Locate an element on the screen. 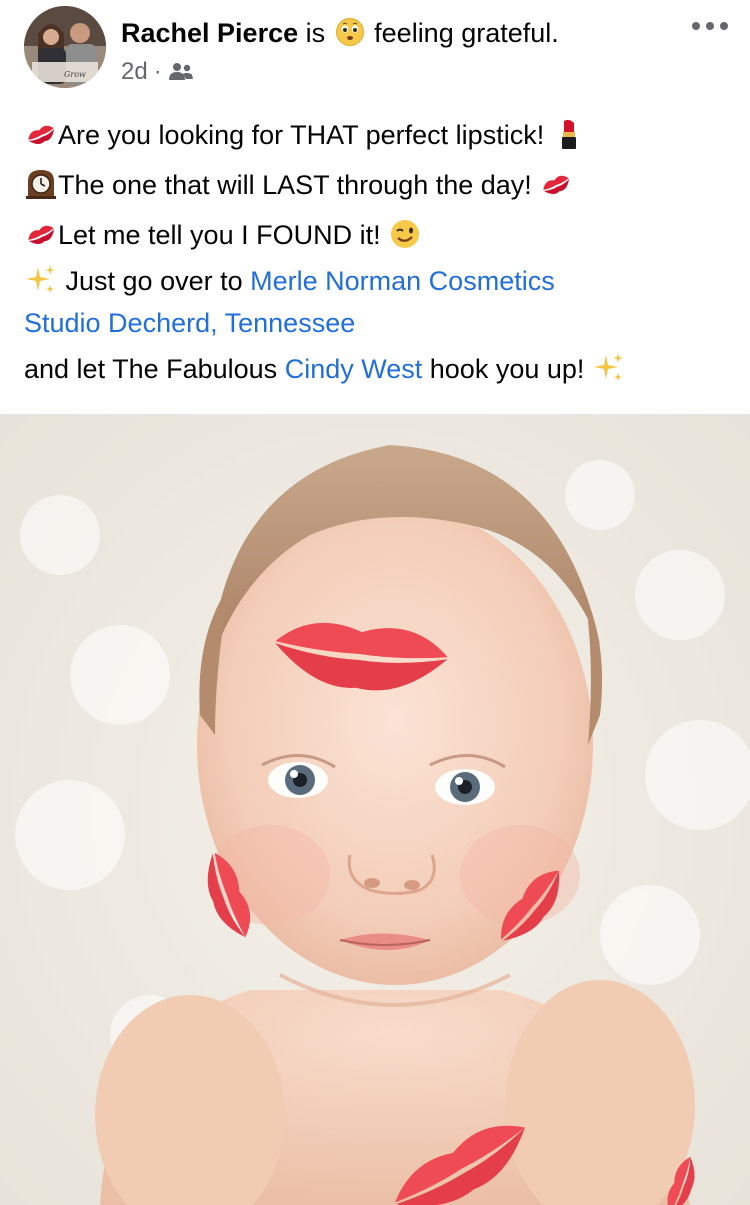  studio-decherd-link: Studio Decherd, Tennessee is located at coordinates (189, 323).